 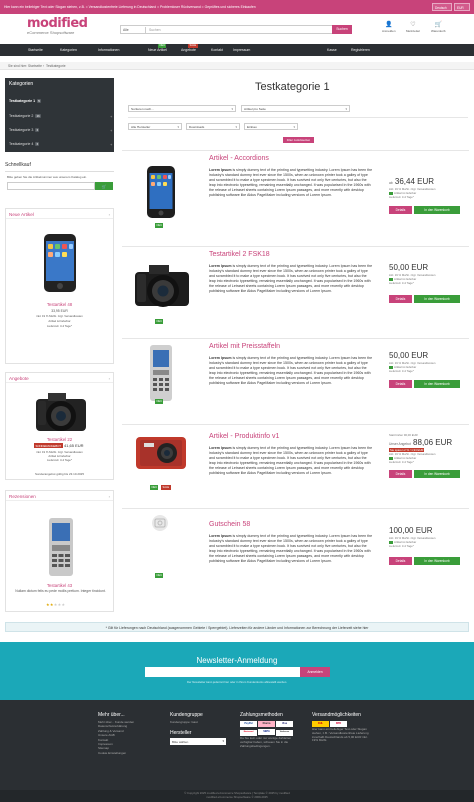 What do you see at coordinates (59, 378) in the screenshot?
I see `offers-header: Angebote ›` at bounding box center [59, 378].